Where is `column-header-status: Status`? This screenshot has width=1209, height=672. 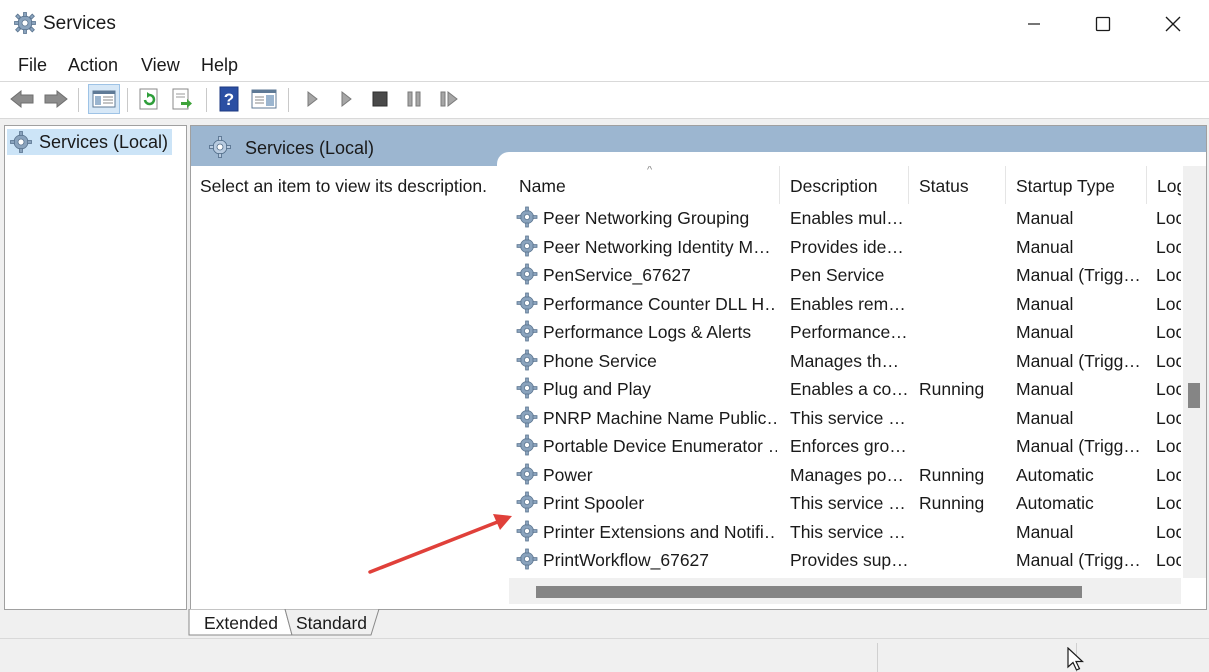
column-header-status: Status is located at coordinates (957, 185).